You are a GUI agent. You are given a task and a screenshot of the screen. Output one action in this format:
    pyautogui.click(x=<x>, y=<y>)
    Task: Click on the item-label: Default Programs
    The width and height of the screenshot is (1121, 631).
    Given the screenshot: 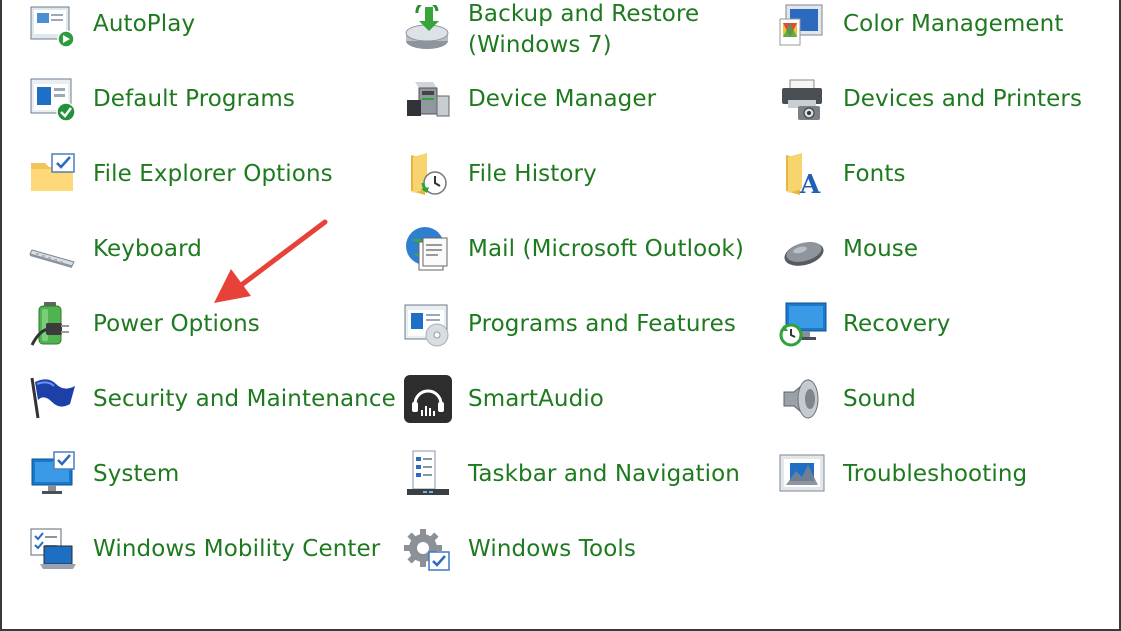 What is the action you would take?
    pyautogui.click(x=194, y=98)
    